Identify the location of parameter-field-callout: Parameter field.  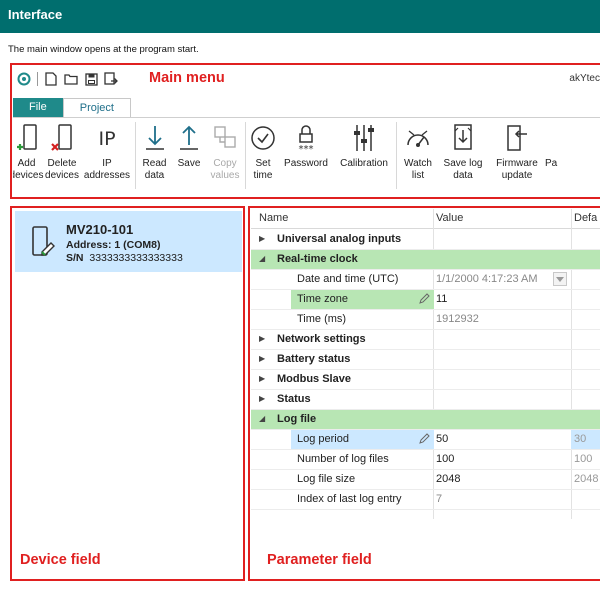
(319, 560).